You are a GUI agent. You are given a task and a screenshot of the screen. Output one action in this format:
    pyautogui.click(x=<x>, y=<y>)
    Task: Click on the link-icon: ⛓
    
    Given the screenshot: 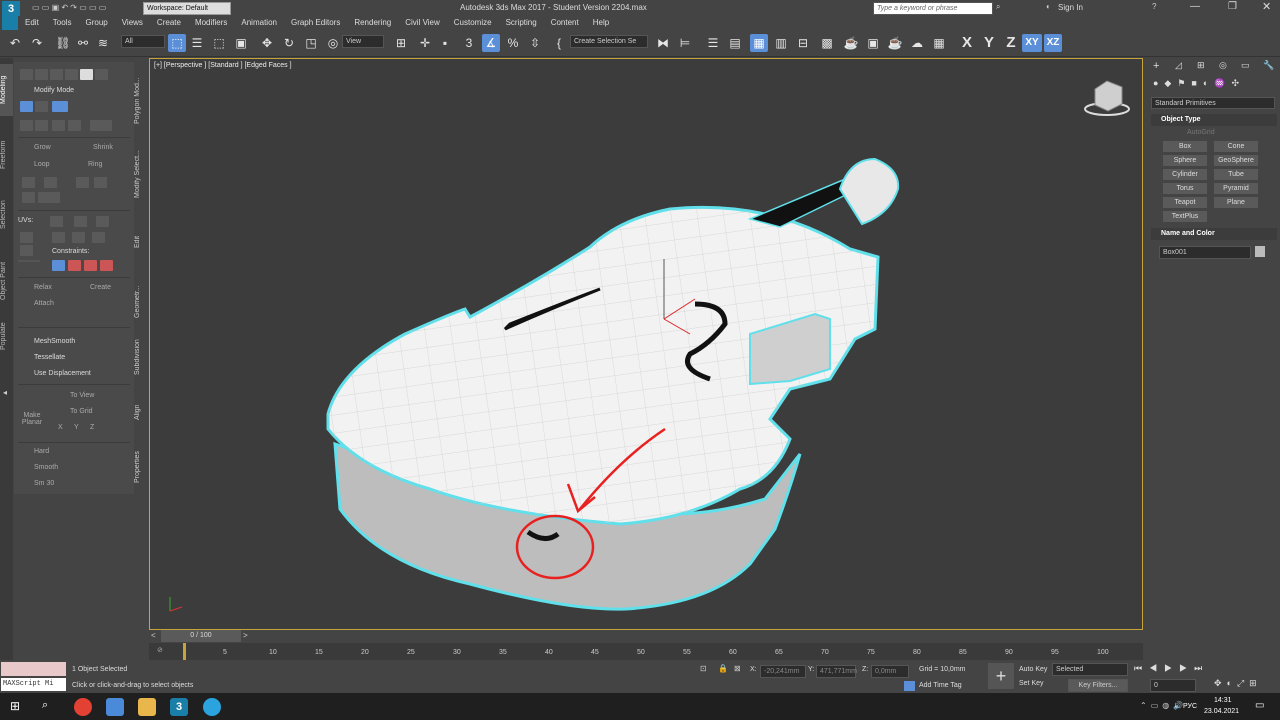 What is the action you would take?
    pyautogui.click(x=63, y=43)
    